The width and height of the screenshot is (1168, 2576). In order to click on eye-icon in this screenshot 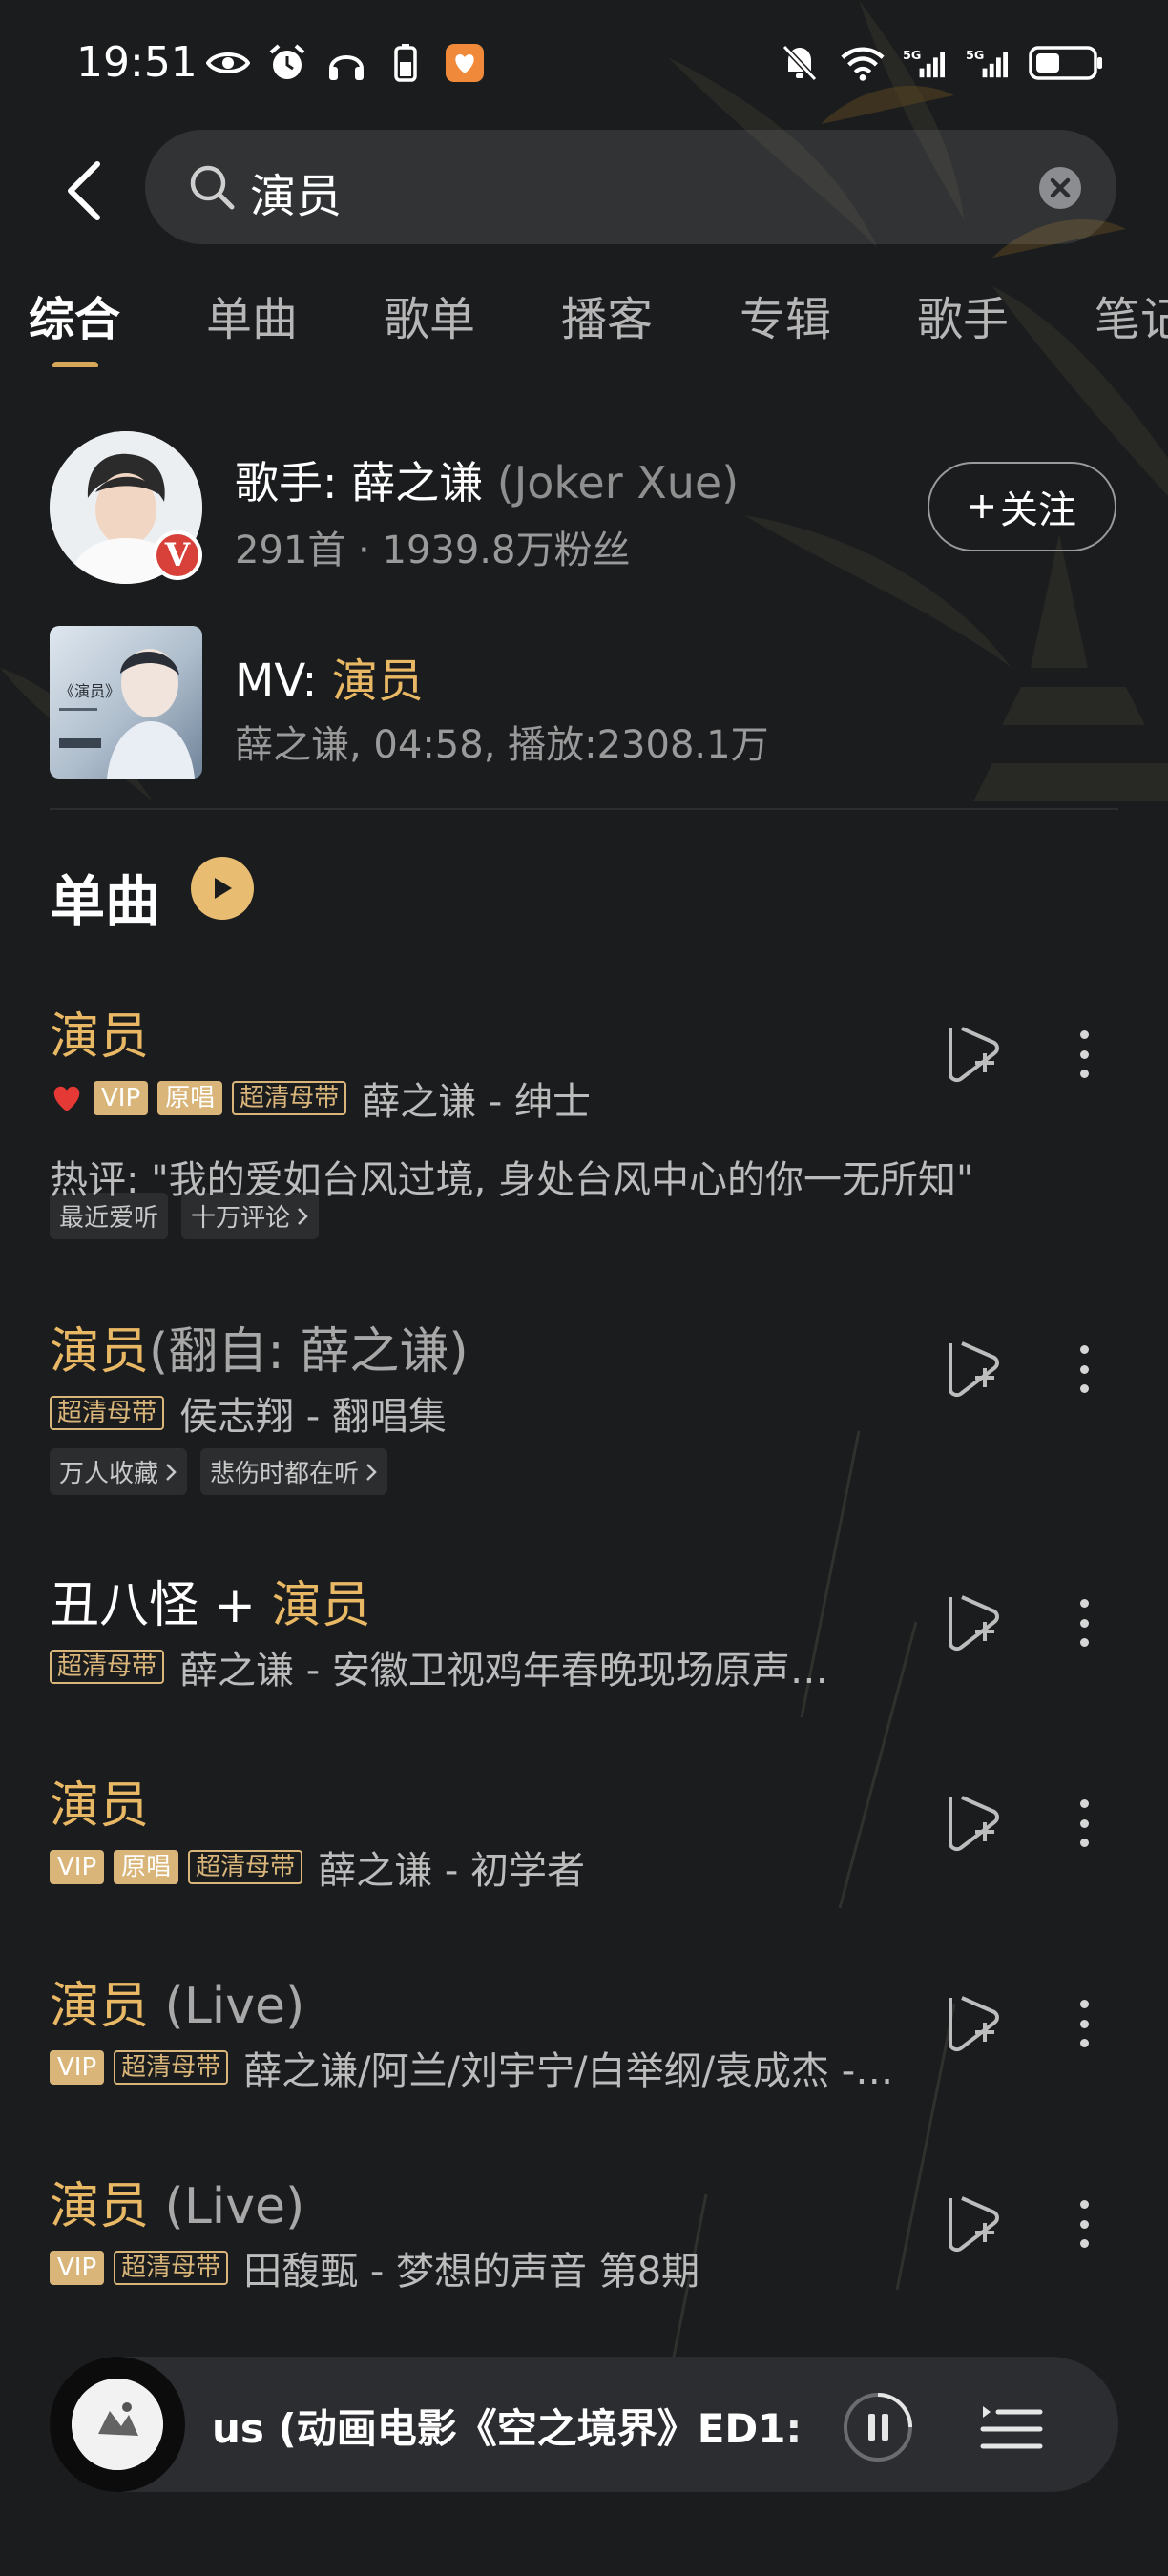, I will do `click(228, 63)`.